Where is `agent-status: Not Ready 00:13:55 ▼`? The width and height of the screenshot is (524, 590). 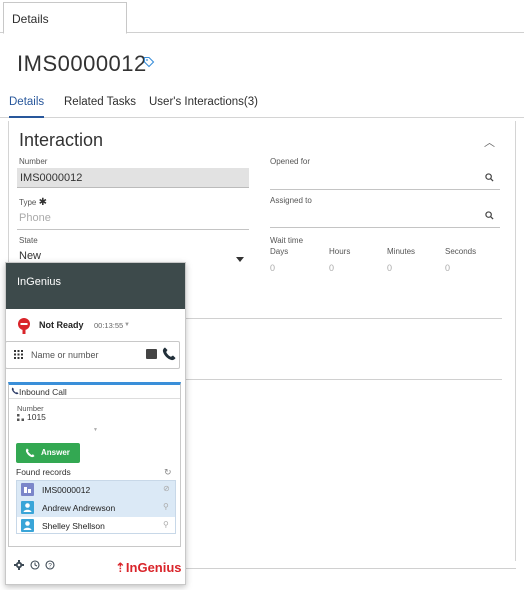 agent-status: Not Ready 00:13:55 ▼ is located at coordinates (95, 325).